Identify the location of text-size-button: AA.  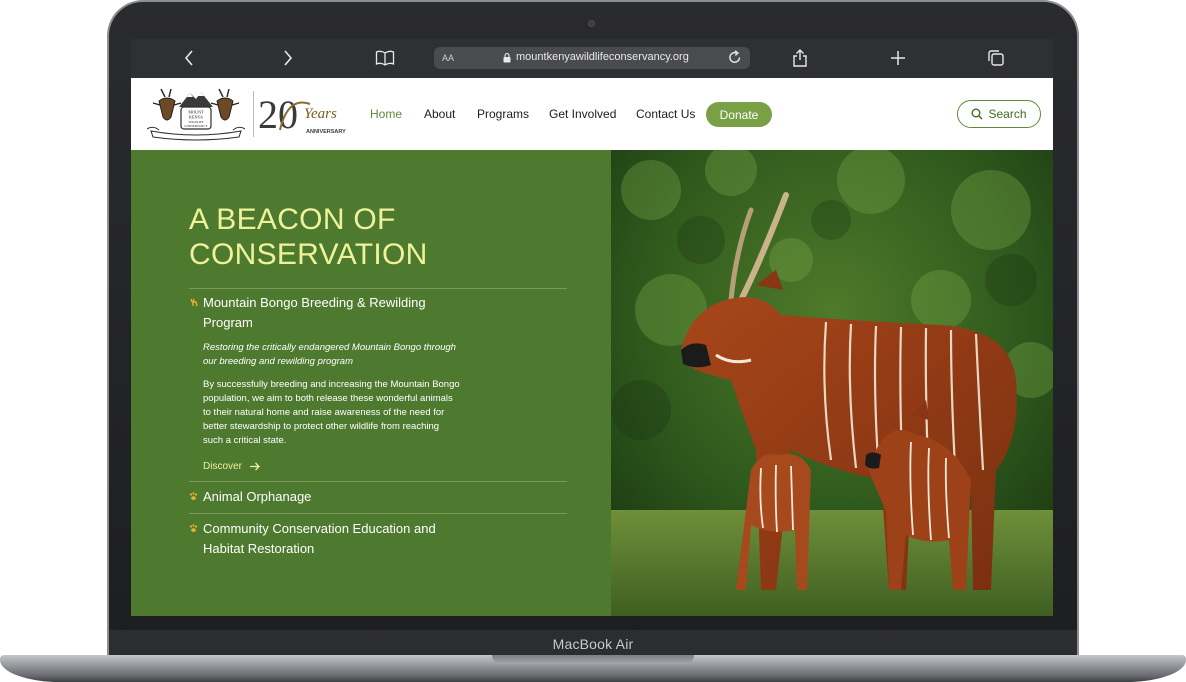
(448, 58).